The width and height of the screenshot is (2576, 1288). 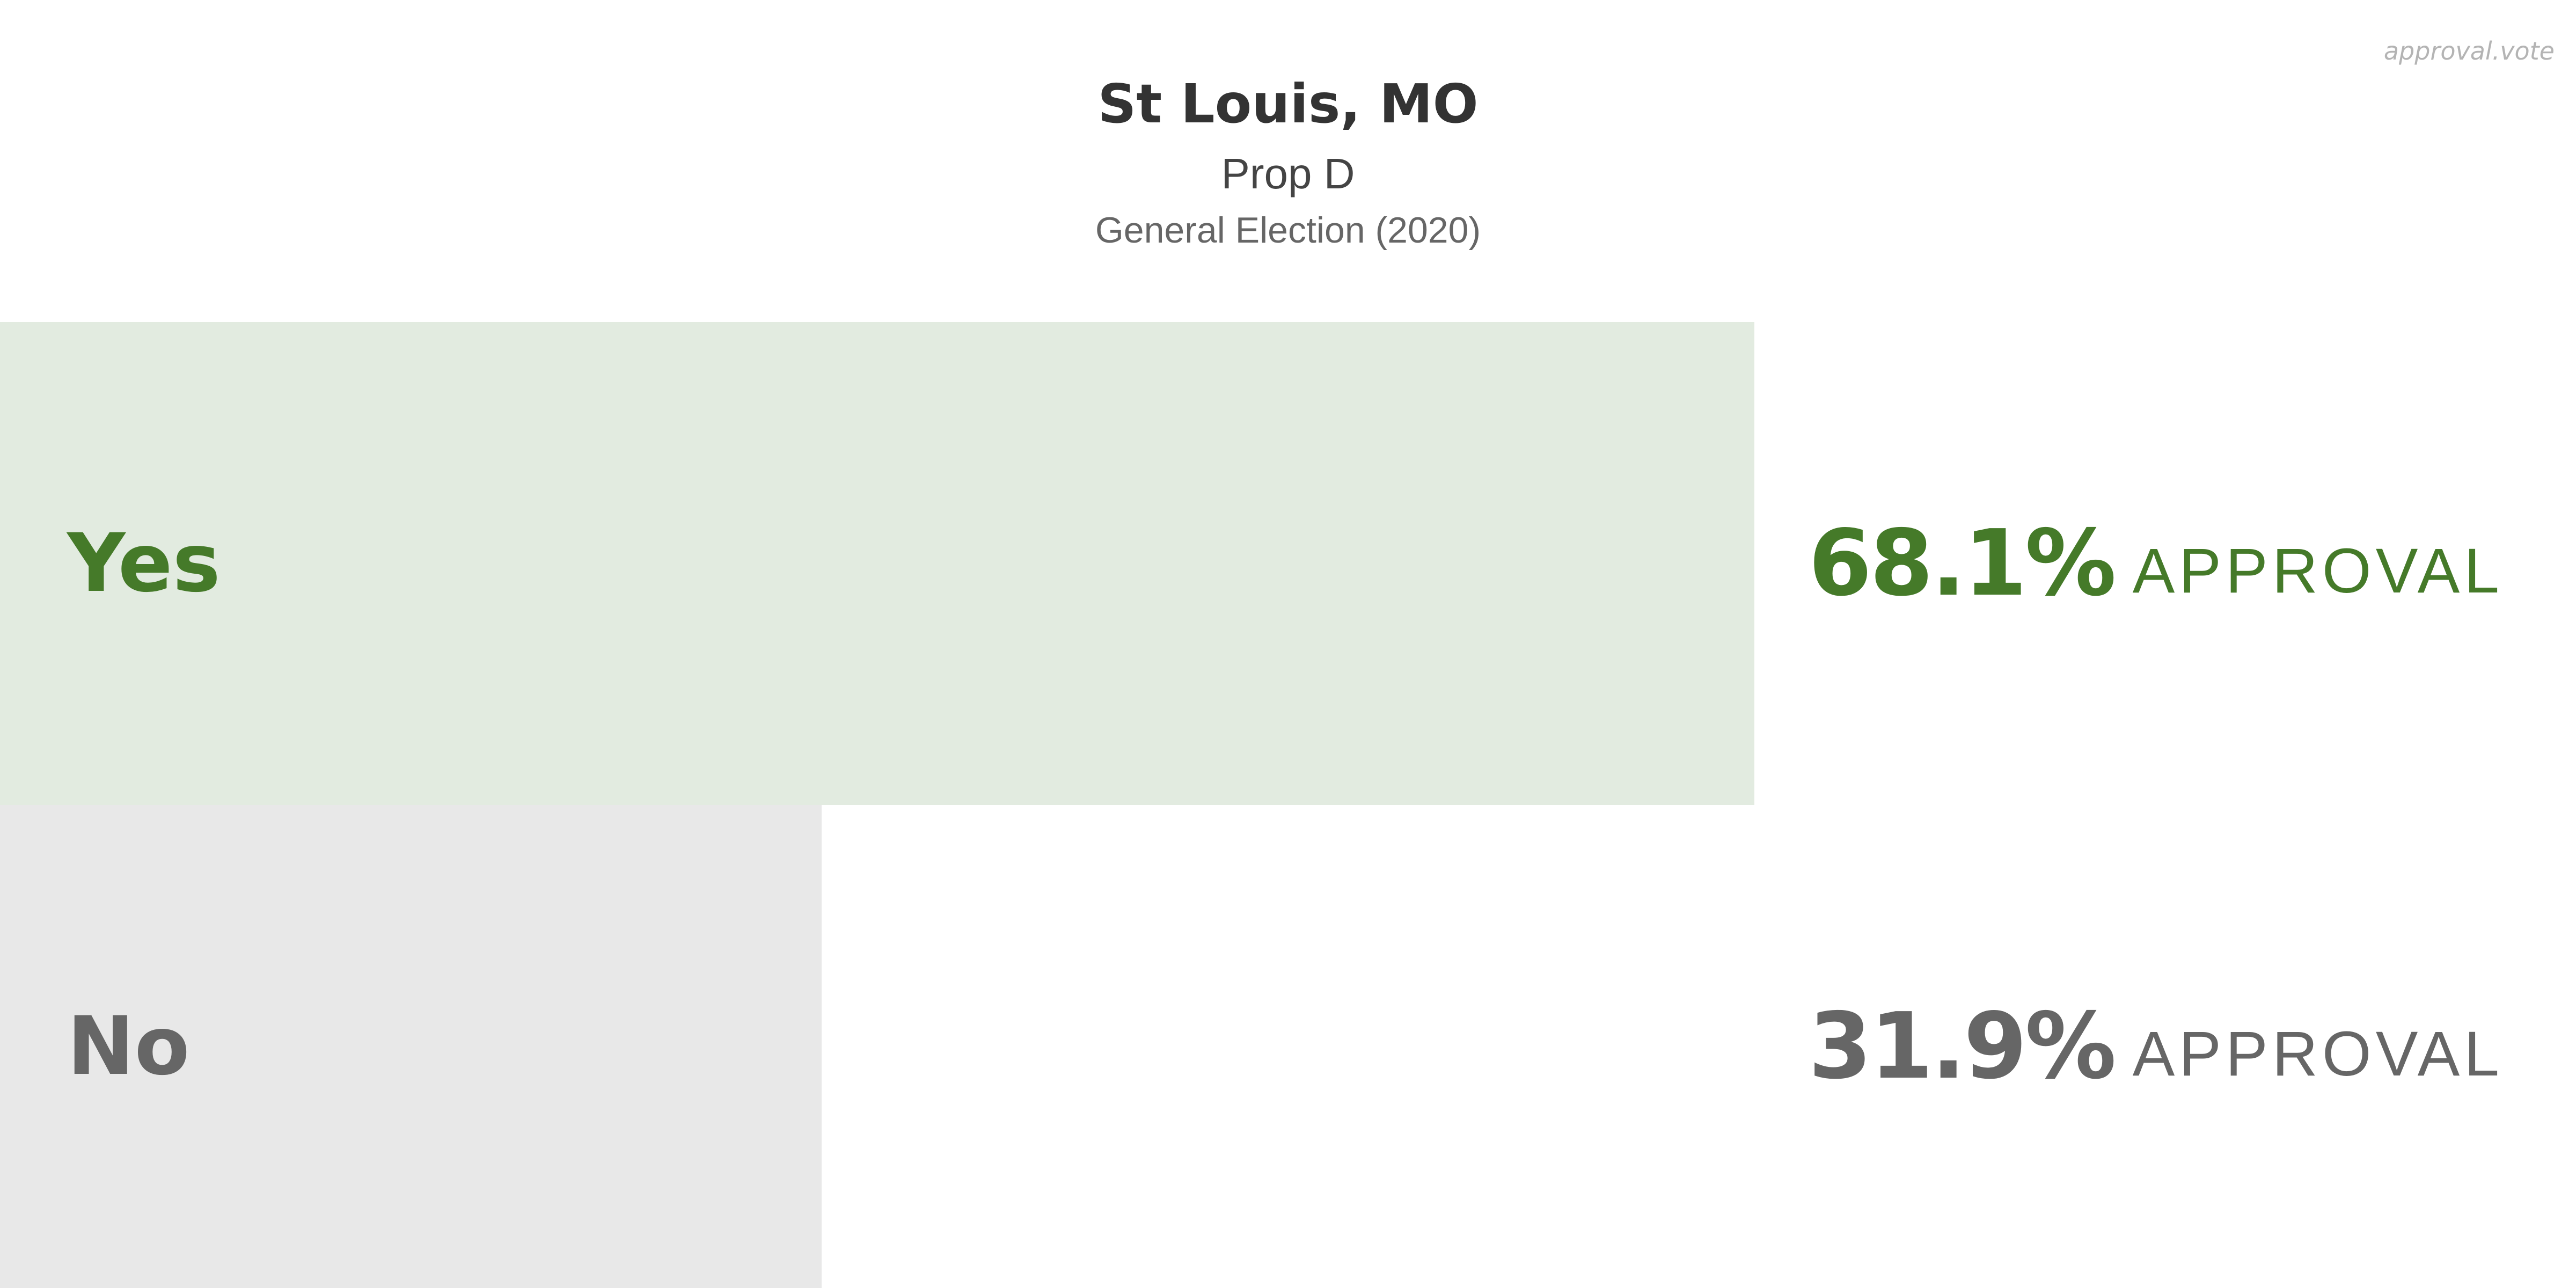 I want to click on chart-subtitle: Prop D, so click(x=1288, y=173).